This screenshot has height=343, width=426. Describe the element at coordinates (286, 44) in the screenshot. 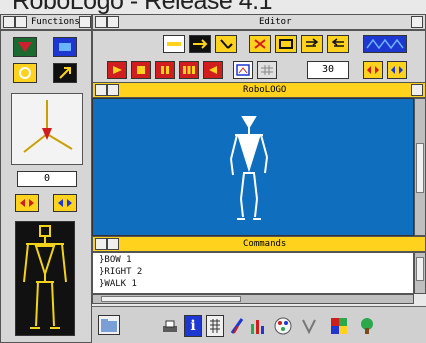

I see `frame-icon` at that location.